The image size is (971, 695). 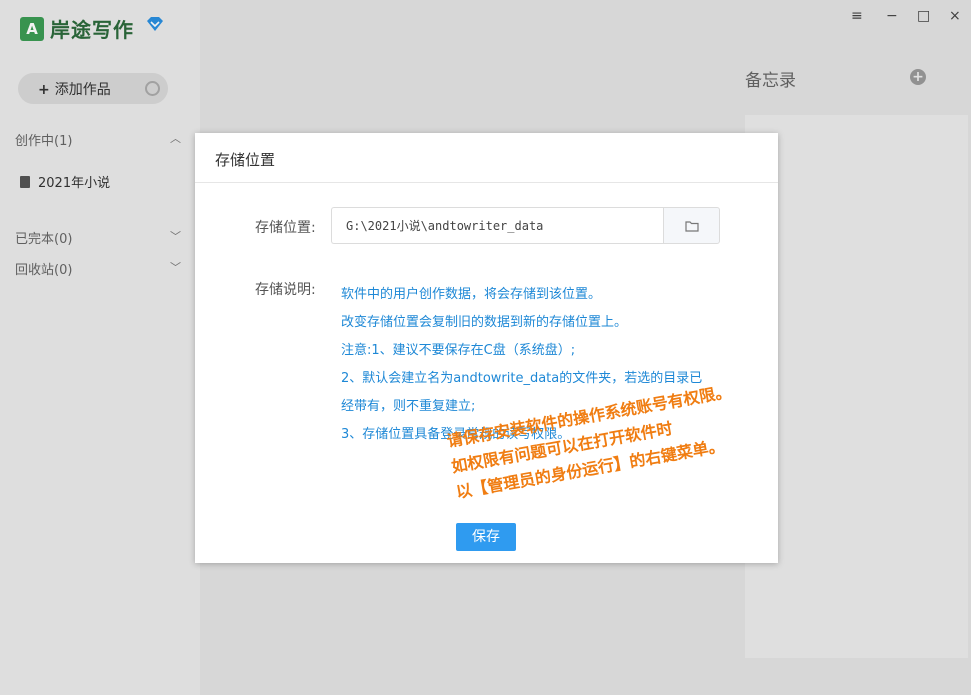 I want to click on save-button: 保存, so click(x=486, y=537).